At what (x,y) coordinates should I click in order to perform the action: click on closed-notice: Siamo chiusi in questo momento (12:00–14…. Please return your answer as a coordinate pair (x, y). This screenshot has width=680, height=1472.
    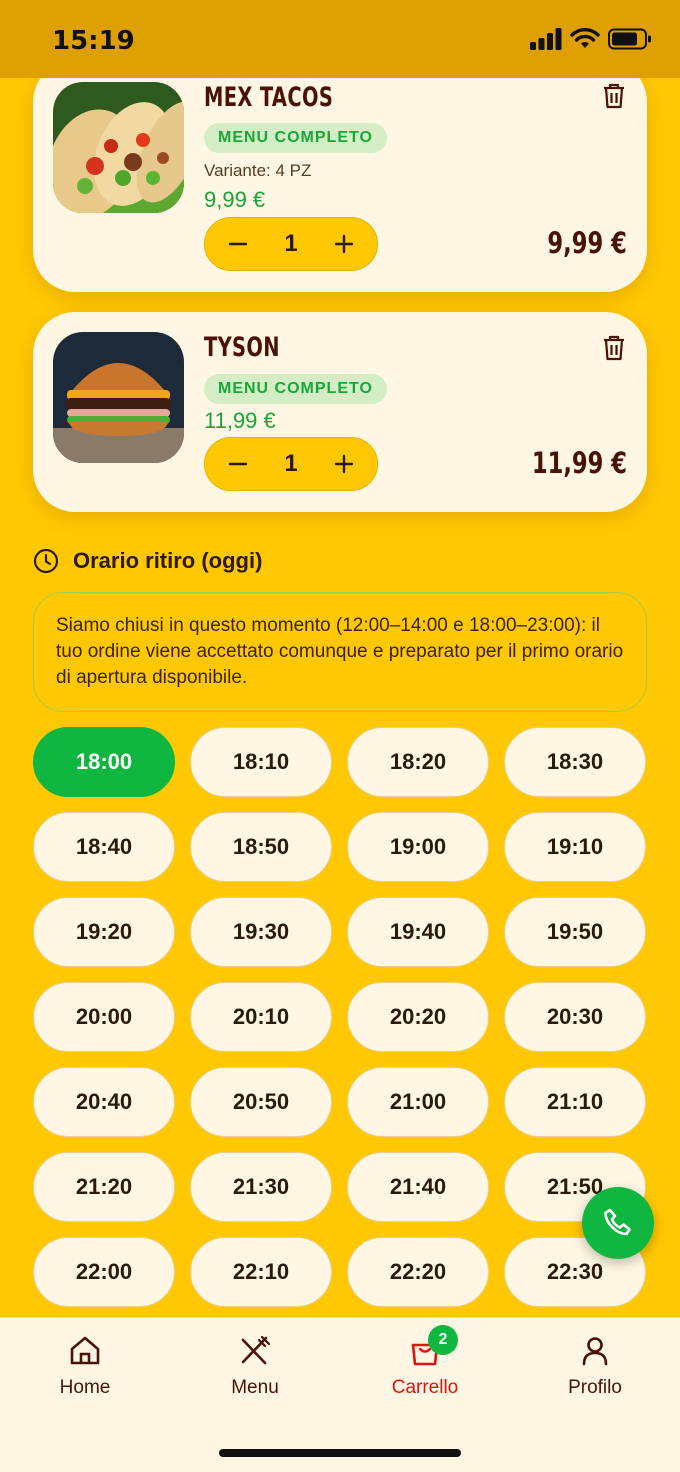
    Looking at the image, I should click on (340, 652).